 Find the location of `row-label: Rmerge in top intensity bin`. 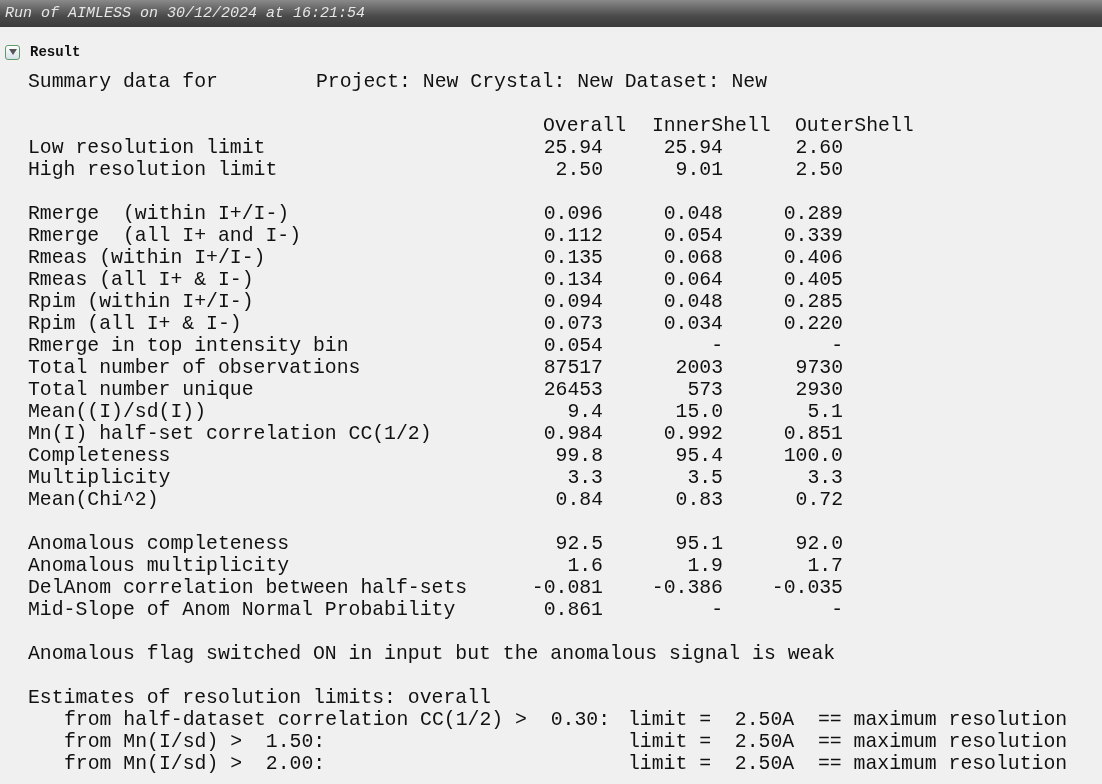

row-label: Rmerge in top intensity bin is located at coordinates (189, 346).